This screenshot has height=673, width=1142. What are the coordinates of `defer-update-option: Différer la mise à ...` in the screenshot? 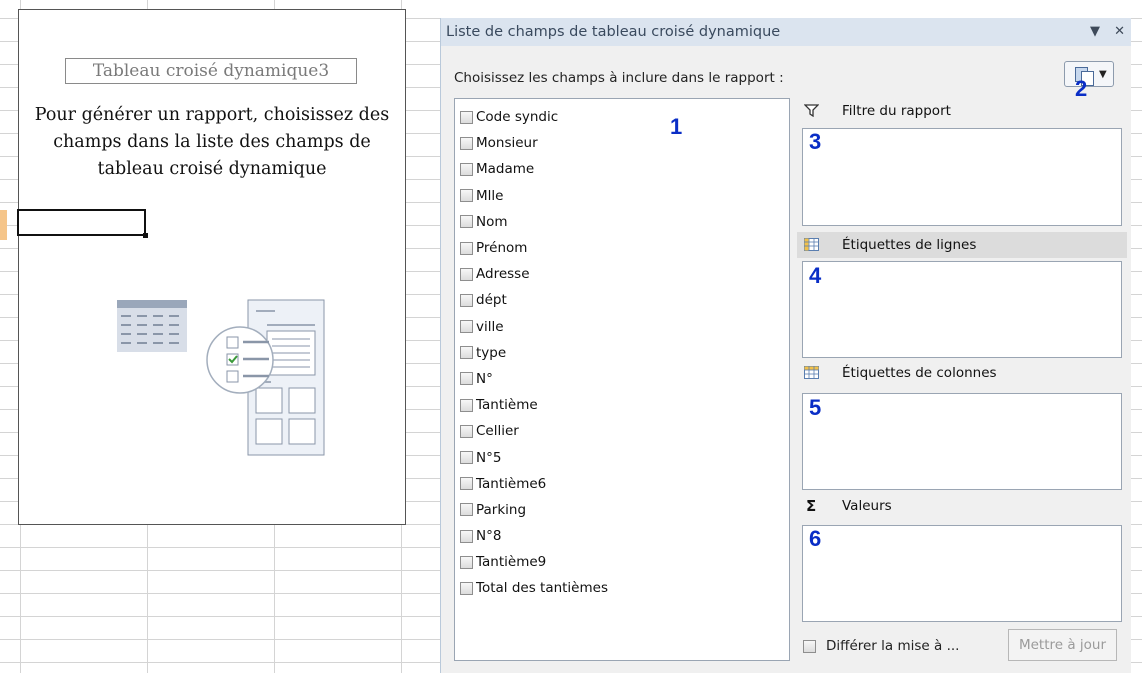 It's located at (881, 646).